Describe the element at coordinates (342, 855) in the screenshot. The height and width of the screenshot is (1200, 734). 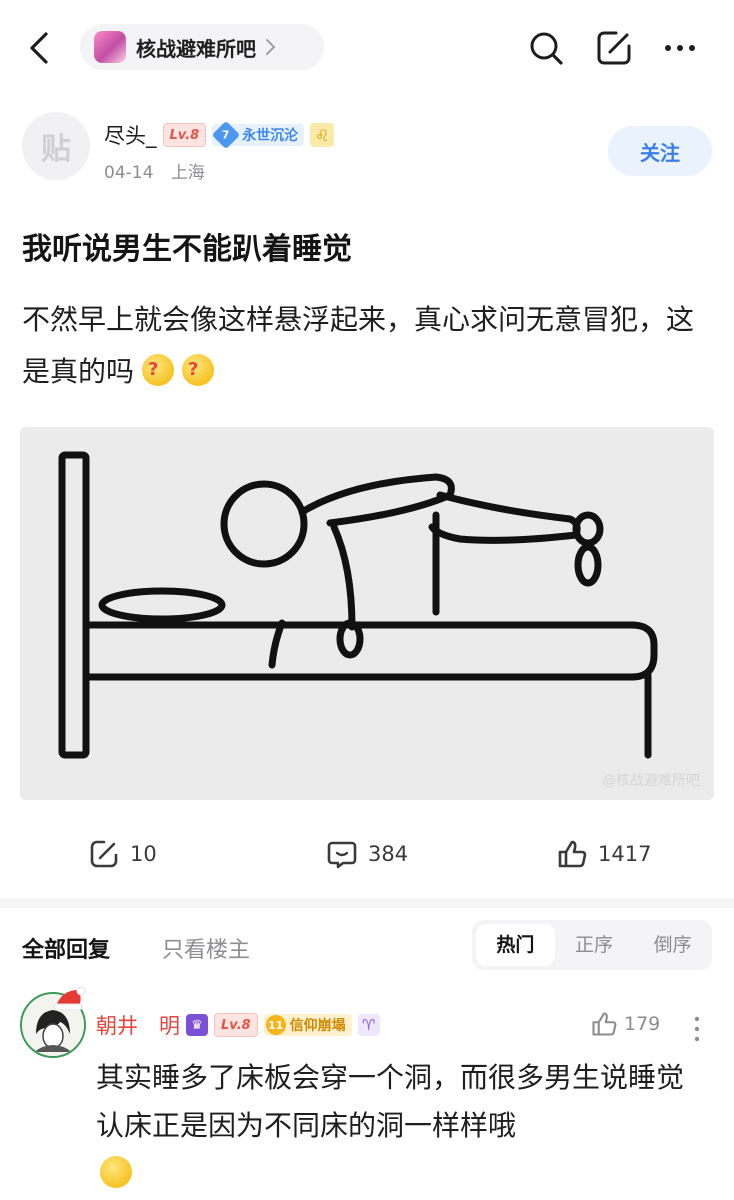
I see `comment-icon` at that location.